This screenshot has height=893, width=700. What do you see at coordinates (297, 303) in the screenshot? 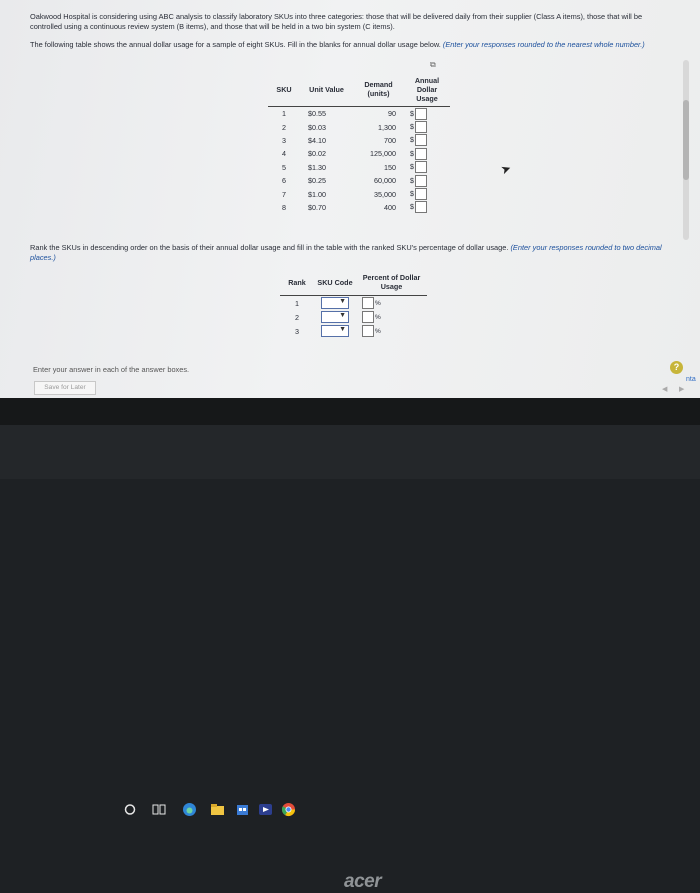
I see `rank-cell: 1` at bounding box center [297, 303].